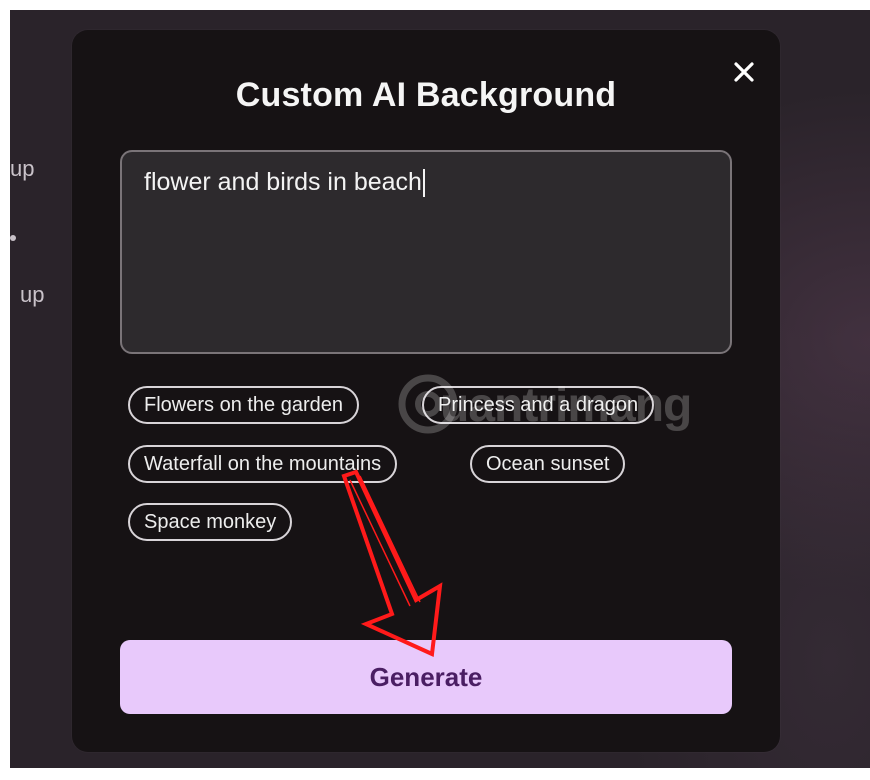 This screenshot has width=870, height=780. I want to click on generate-button: Generate, so click(426, 677).